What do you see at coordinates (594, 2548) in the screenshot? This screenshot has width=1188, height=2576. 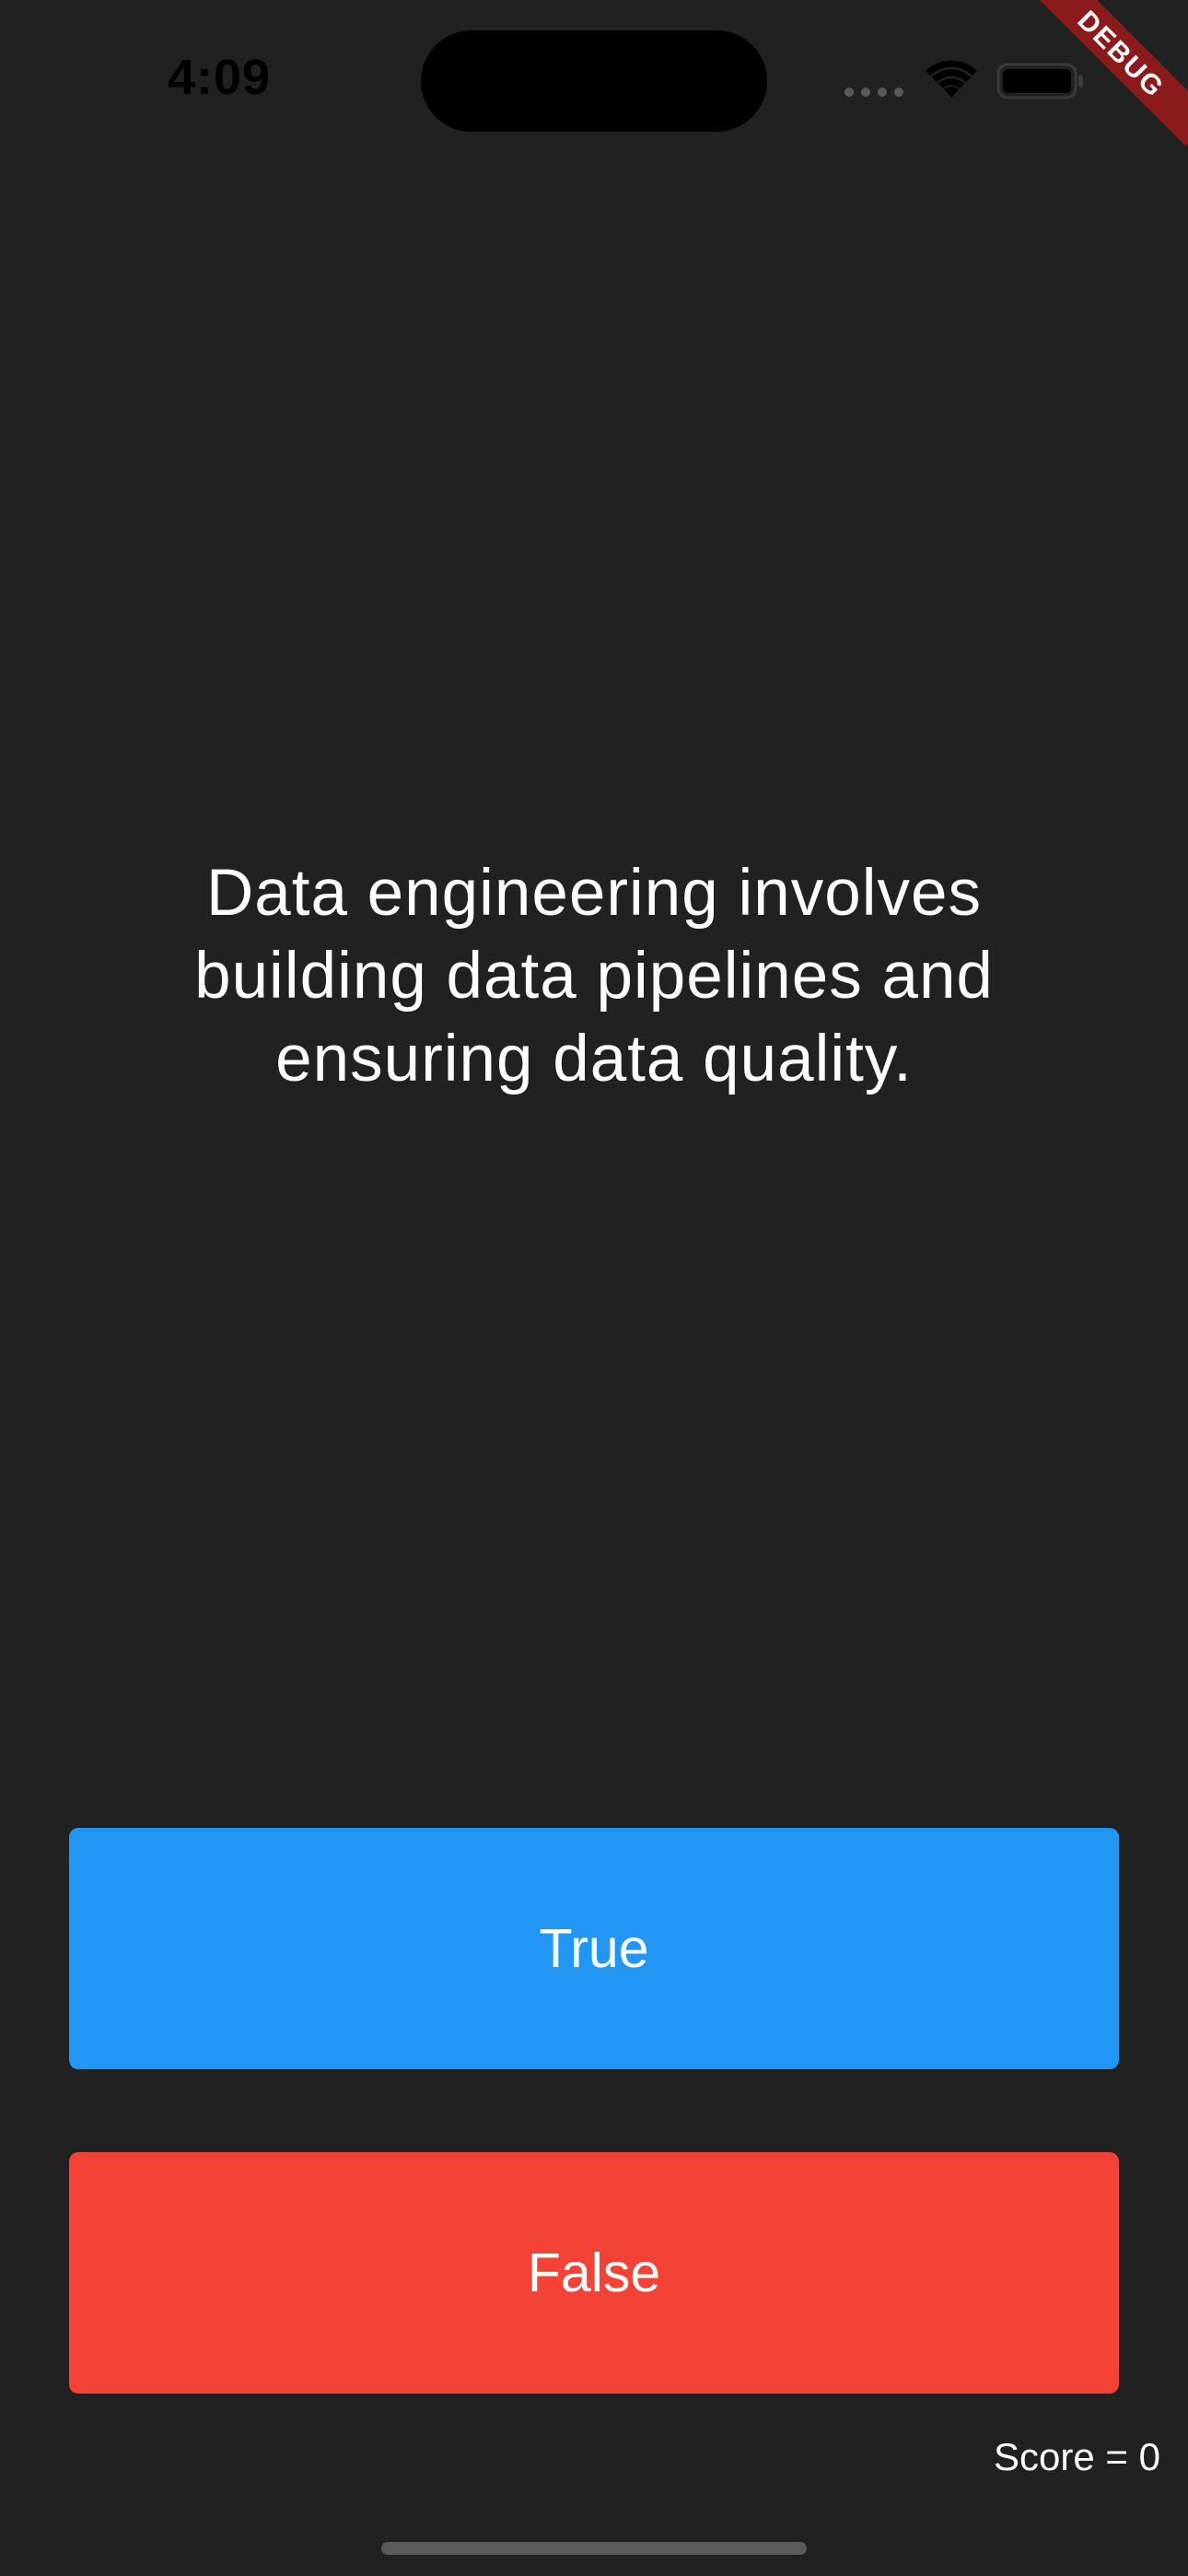 I see `home-indicator` at bounding box center [594, 2548].